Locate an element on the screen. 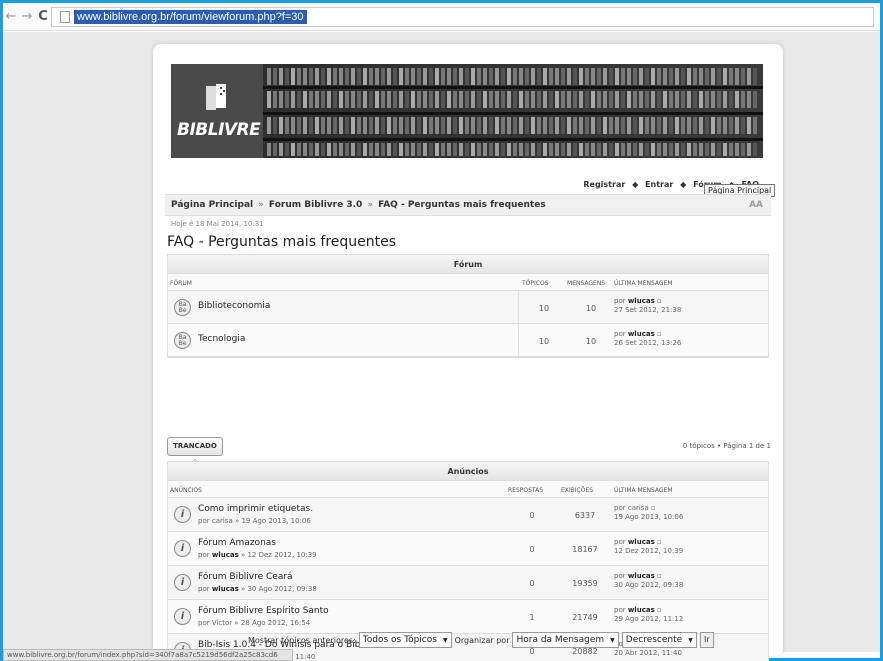 The image size is (883, 661). last-post-user: carisa is located at coordinates (638, 508).